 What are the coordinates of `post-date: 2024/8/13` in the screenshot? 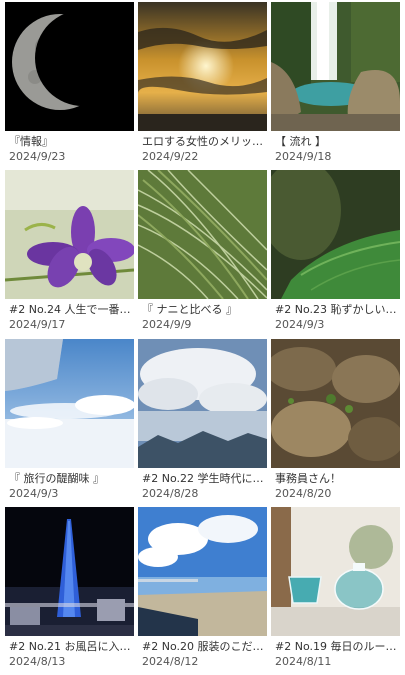 It's located at (37, 661).